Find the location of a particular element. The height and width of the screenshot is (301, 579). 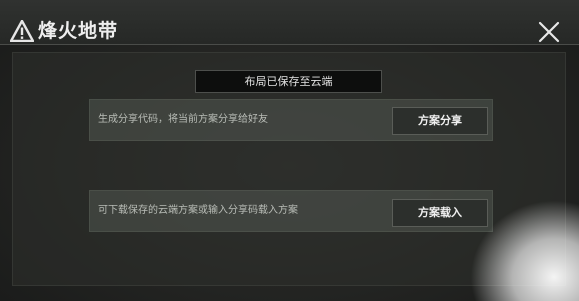

import-description: 可下载保存的云端方案或输入分享码载入方案 is located at coordinates (198, 210).